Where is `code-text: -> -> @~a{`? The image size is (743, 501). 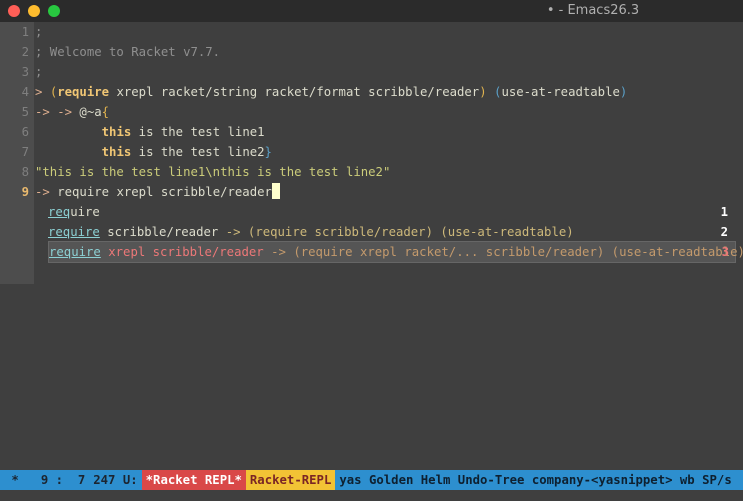
code-text: -> -> @~a{ is located at coordinates (72, 112).